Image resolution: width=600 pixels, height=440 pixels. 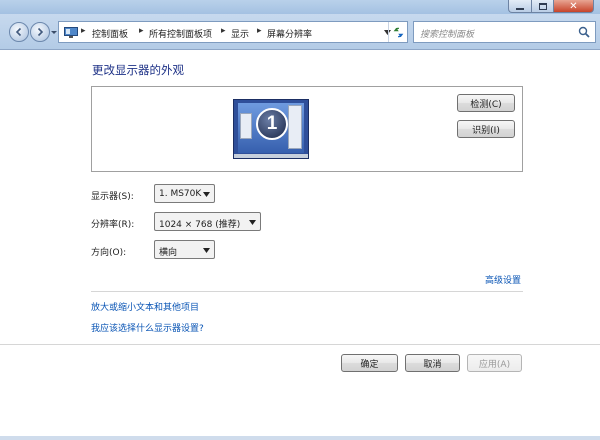 What do you see at coordinates (200, 225) in the screenshot?
I see `resolution-select-value: 1024 × 768 (推荐)` at bounding box center [200, 225].